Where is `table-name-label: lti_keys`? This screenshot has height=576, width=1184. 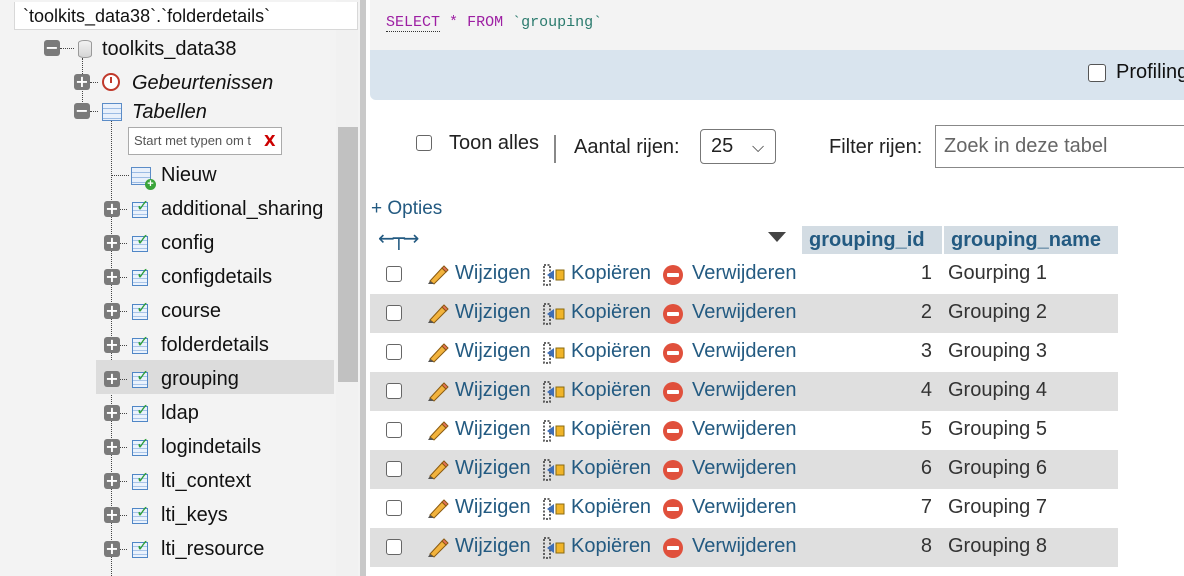 table-name-label: lti_keys is located at coordinates (194, 515).